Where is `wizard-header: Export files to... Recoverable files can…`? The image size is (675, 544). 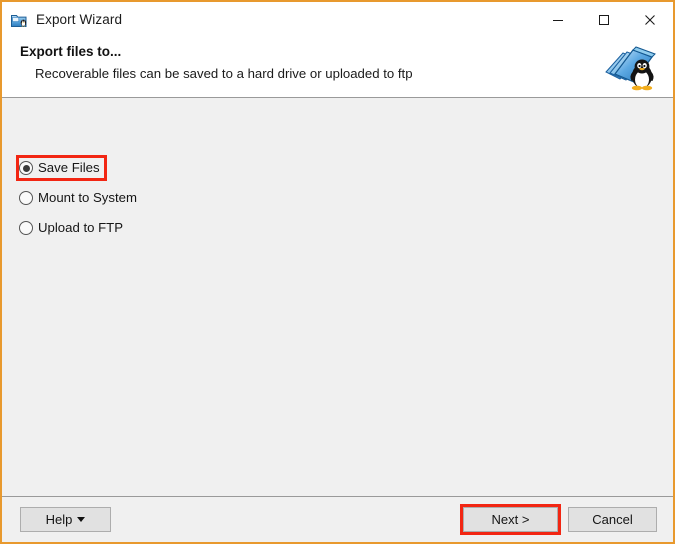 wizard-header: Export files to... Recoverable files can… is located at coordinates (337, 67).